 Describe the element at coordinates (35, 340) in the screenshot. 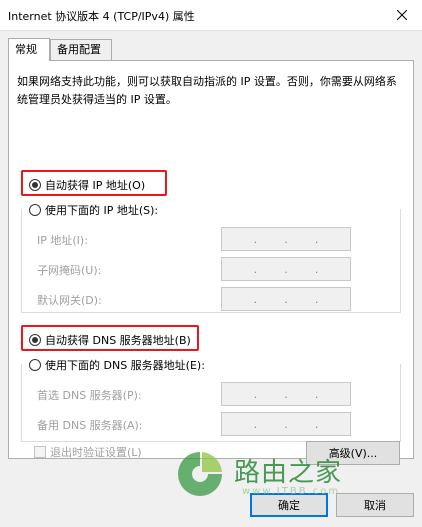

I see `dns-auto-radio` at that location.